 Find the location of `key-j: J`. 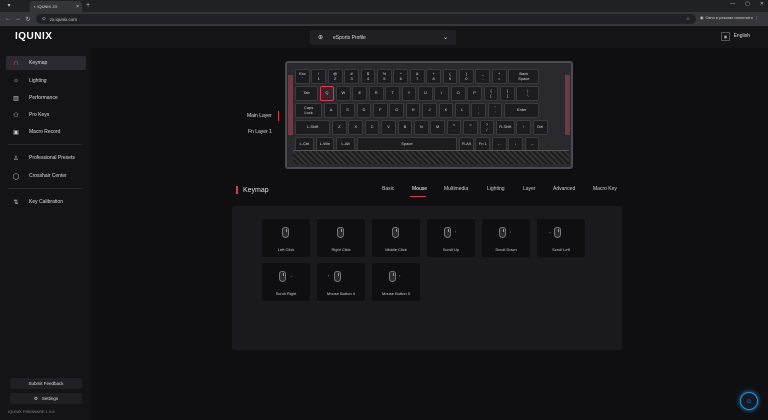

key-j: J is located at coordinates (429, 110).